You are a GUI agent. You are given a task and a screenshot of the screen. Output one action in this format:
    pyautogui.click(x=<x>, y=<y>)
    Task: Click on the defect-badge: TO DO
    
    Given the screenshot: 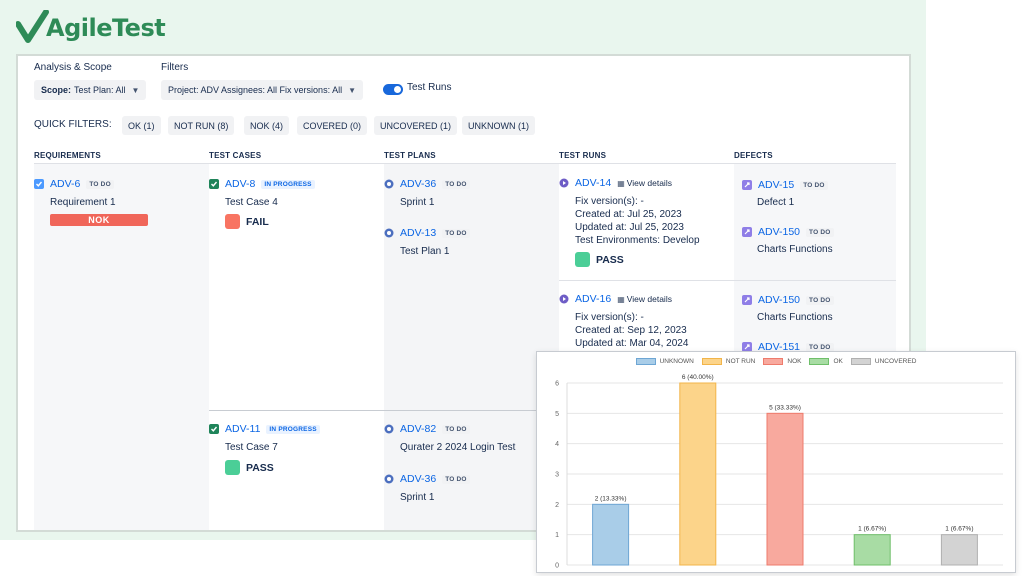 What is the action you would take?
    pyautogui.click(x=814, y=185)
    